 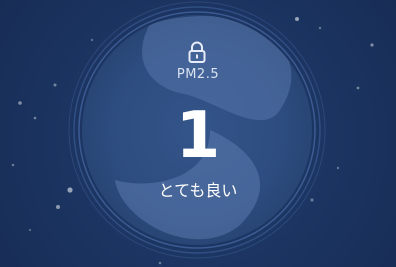 I want to click on aqi-value: 1, so click(x=198, y=136).